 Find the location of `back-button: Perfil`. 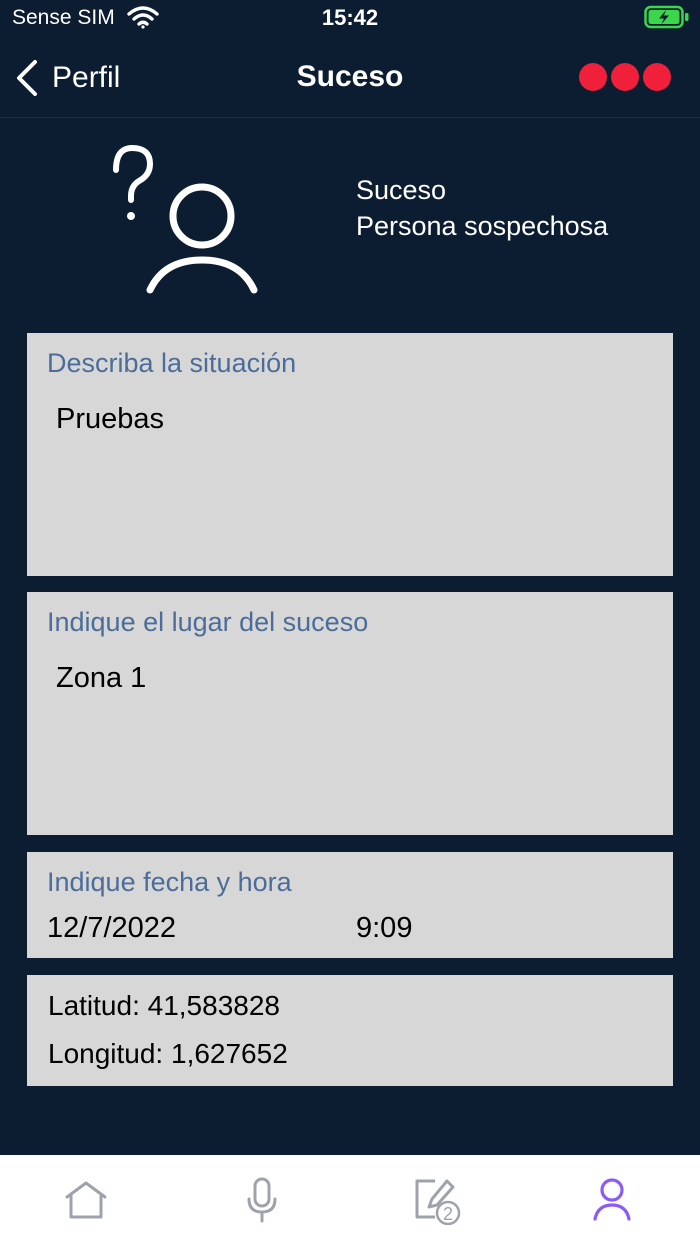

back-button: Perfil is located at coordinates (67, 78).